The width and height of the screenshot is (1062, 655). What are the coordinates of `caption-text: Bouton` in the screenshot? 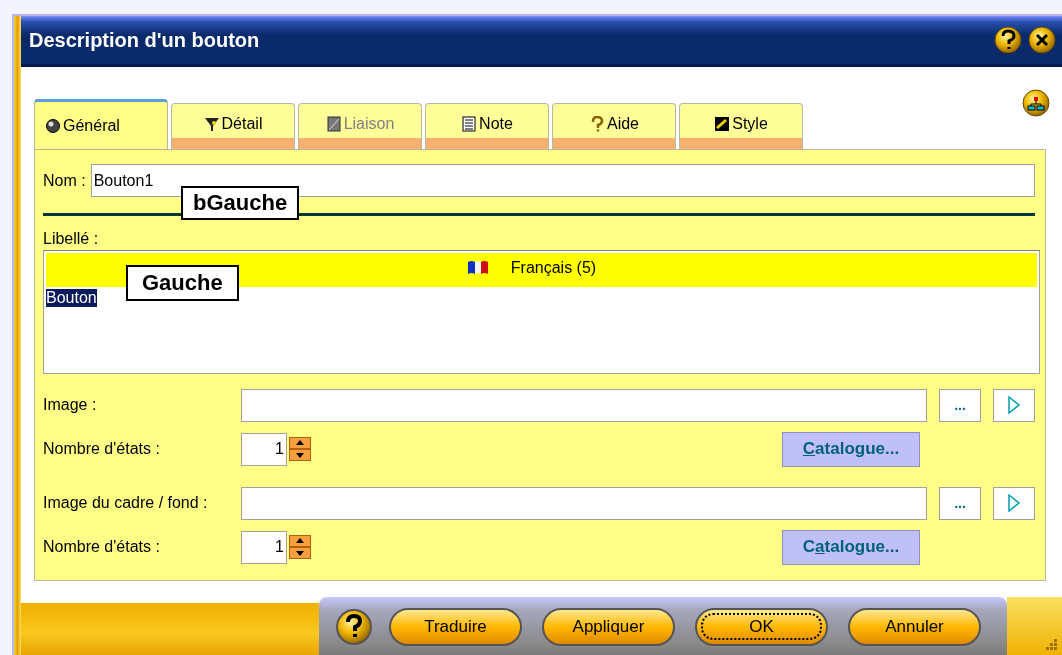 It's located at (71, 298).